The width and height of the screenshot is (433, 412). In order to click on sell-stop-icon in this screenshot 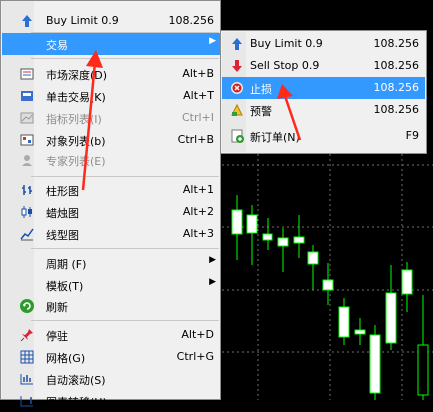, I will do `click(237, 66)`.